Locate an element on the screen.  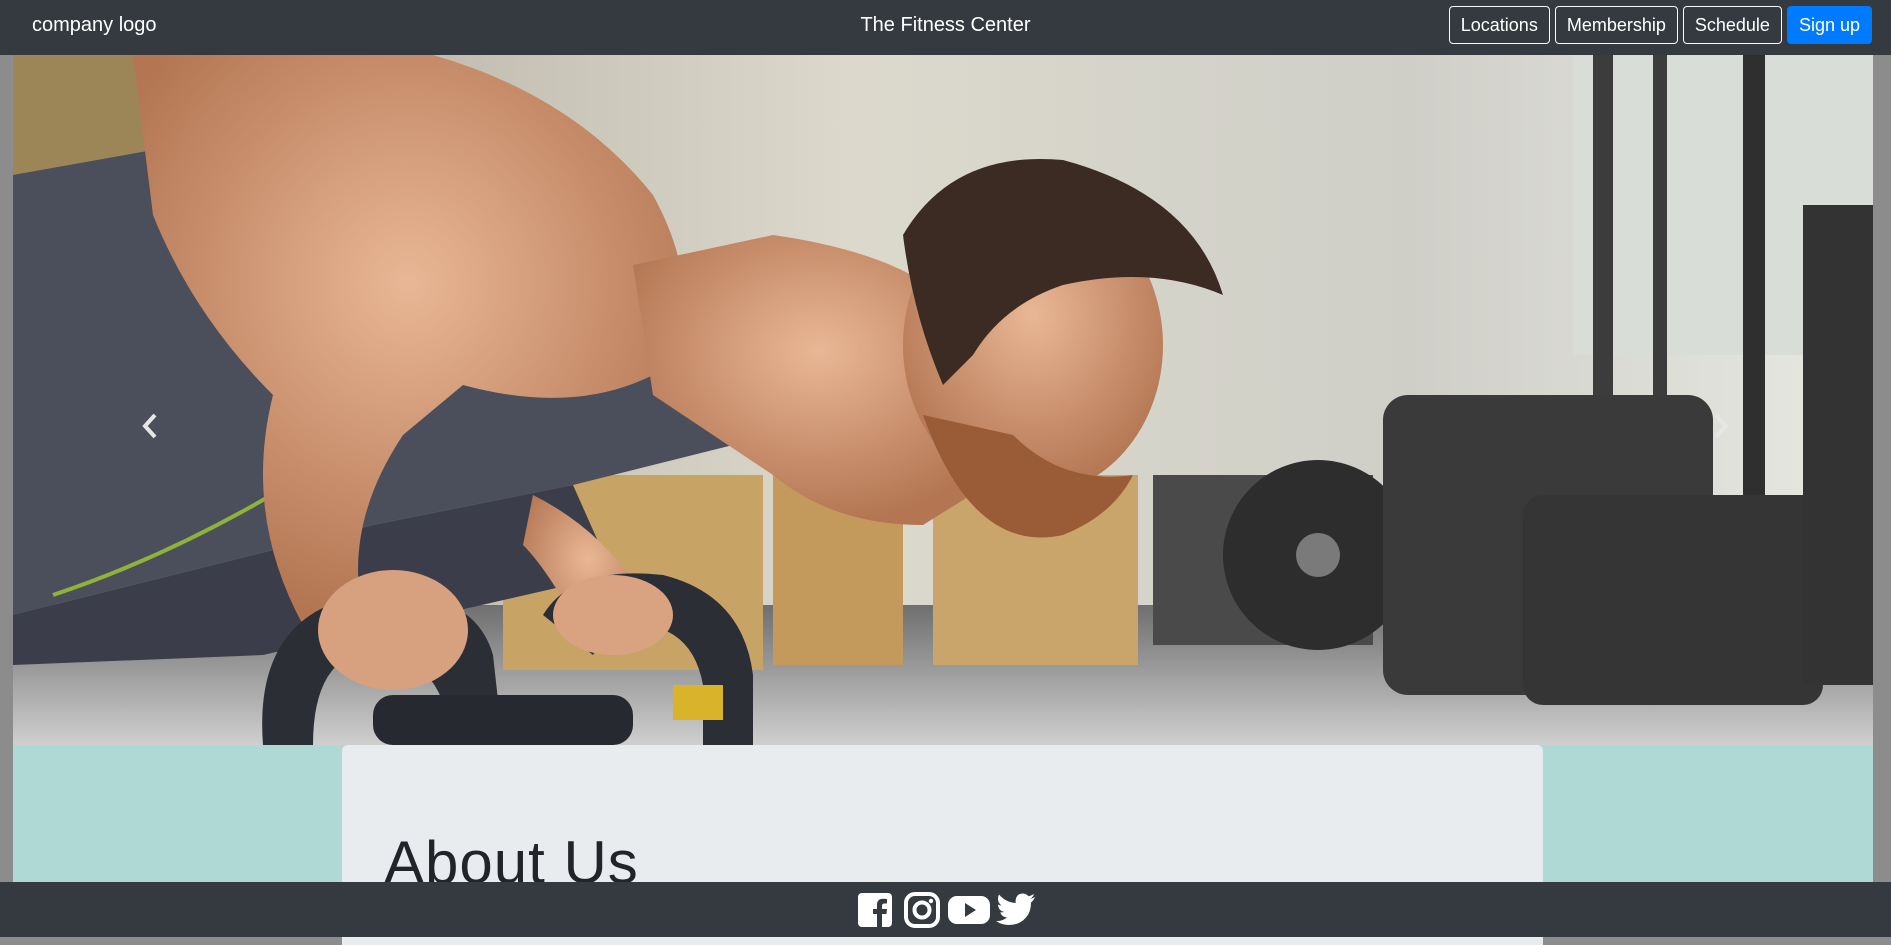
company-logo: company logo is located at coordinates (94, 25).